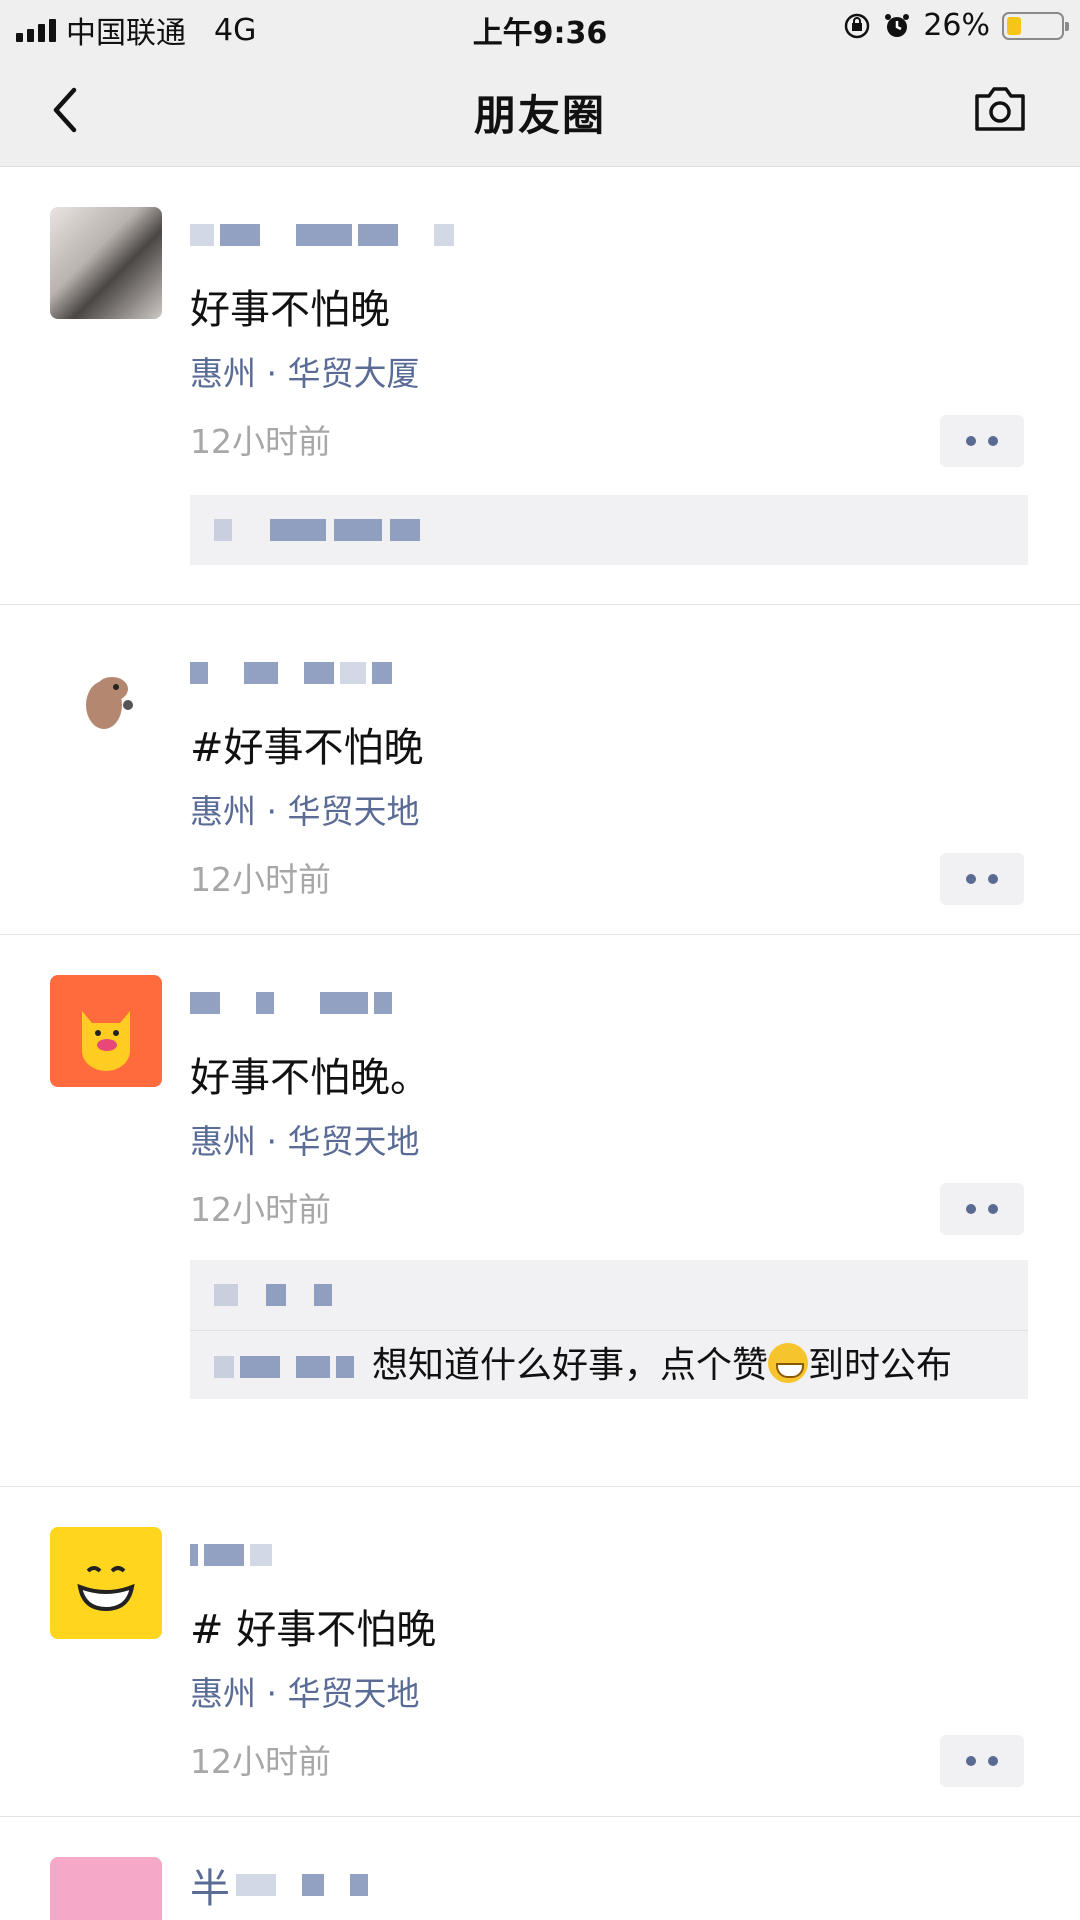 The height and width of the screenshot is (1920, 1080). What do you see at coordinates (1014, 25) in the screenshot?
I see `battery-level` at bounding box center [1014, 25].